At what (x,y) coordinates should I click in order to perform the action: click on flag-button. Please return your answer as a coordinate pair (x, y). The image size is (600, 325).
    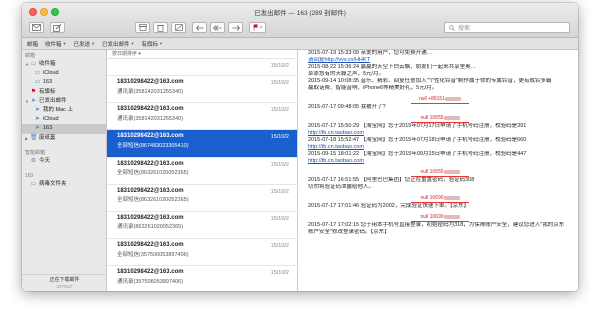
    Looking at the image, I should click on (257, 27).